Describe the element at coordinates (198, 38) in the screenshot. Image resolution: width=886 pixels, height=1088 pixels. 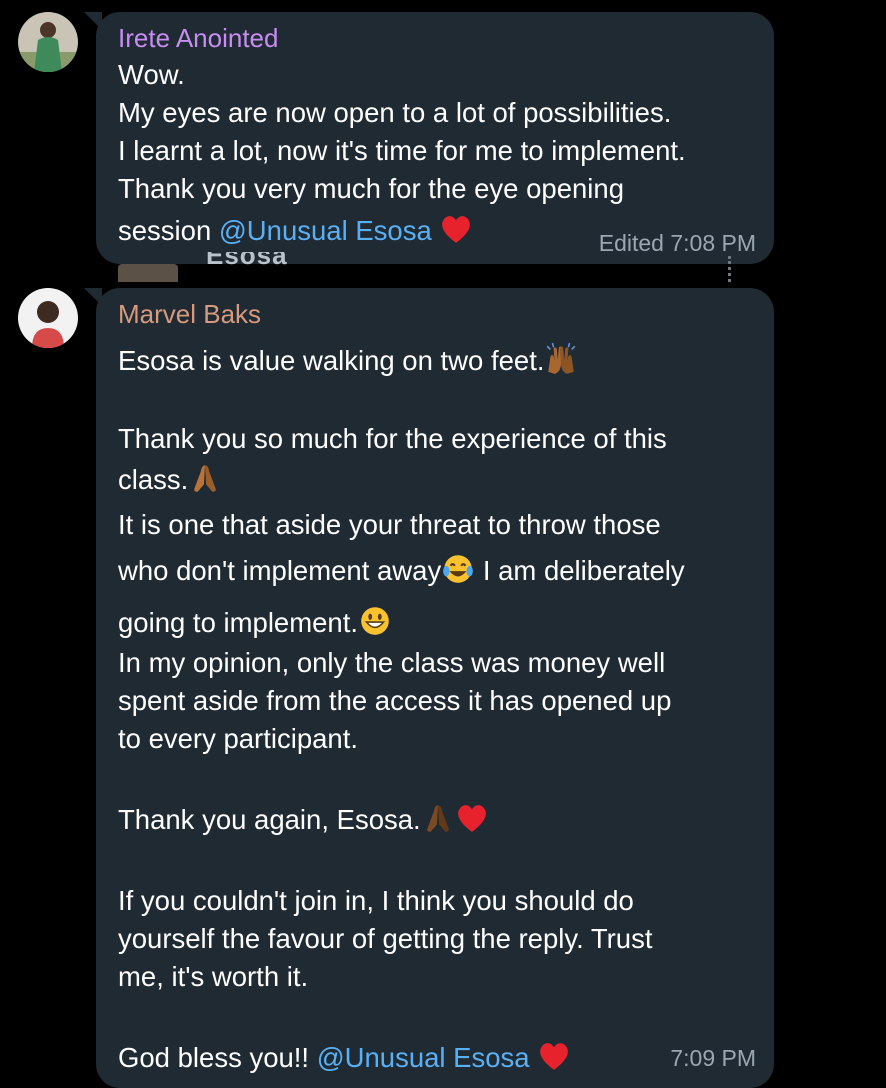
I see `sender-name: Irete Anointed` at that location.